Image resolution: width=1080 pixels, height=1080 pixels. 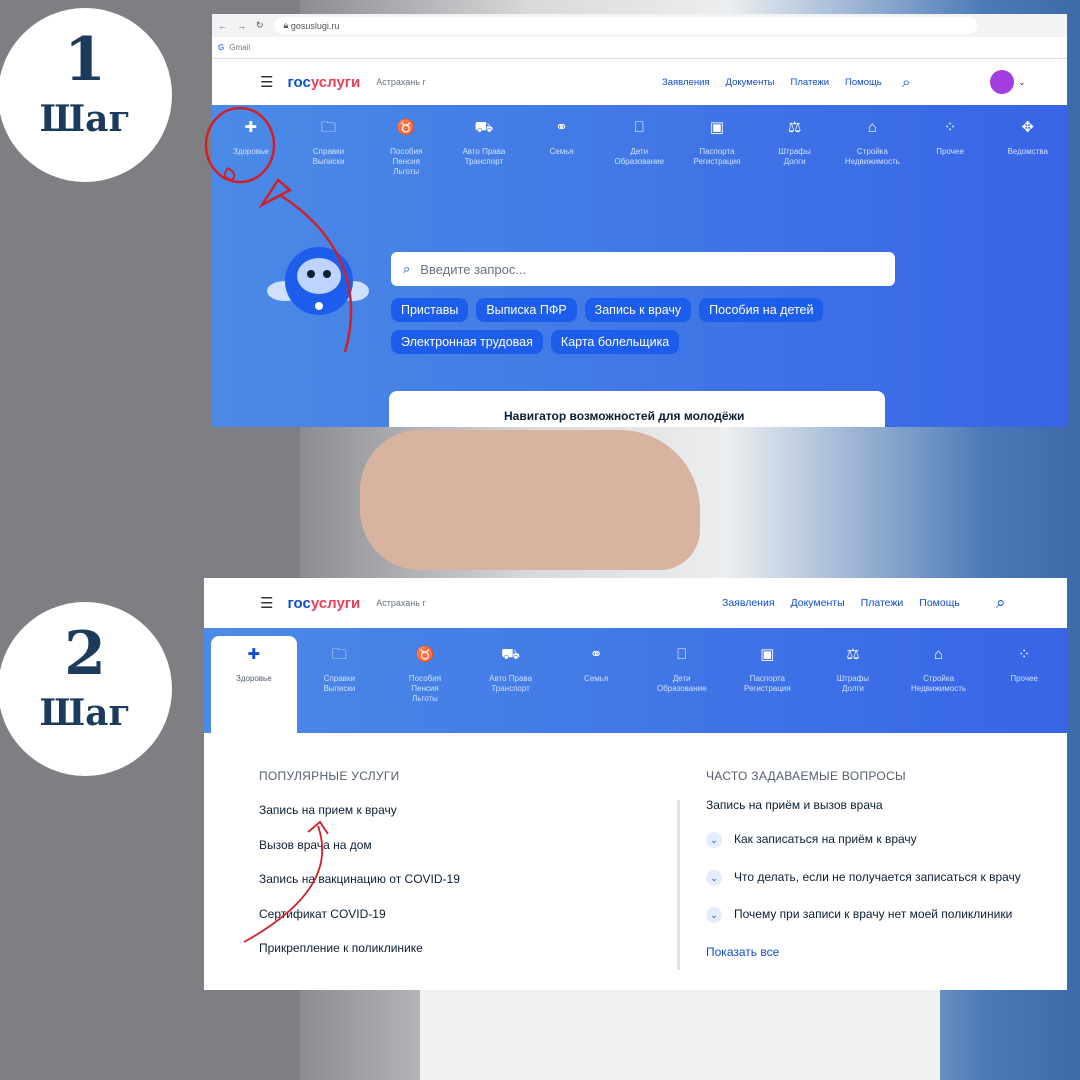 What do you see at coordinates (229, 174) in the screenshot?
I see `loop-annotation` at bounding box center [229, 174].